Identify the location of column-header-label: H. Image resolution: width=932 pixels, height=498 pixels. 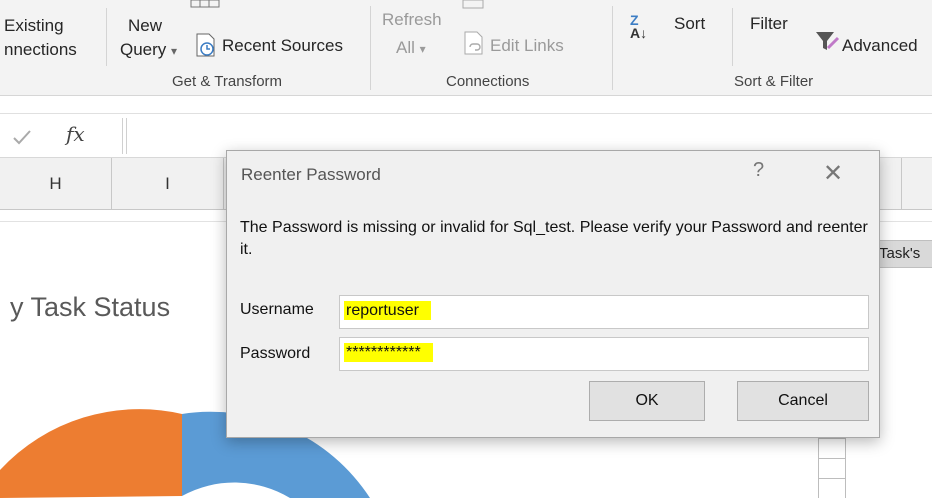
(55, 183).